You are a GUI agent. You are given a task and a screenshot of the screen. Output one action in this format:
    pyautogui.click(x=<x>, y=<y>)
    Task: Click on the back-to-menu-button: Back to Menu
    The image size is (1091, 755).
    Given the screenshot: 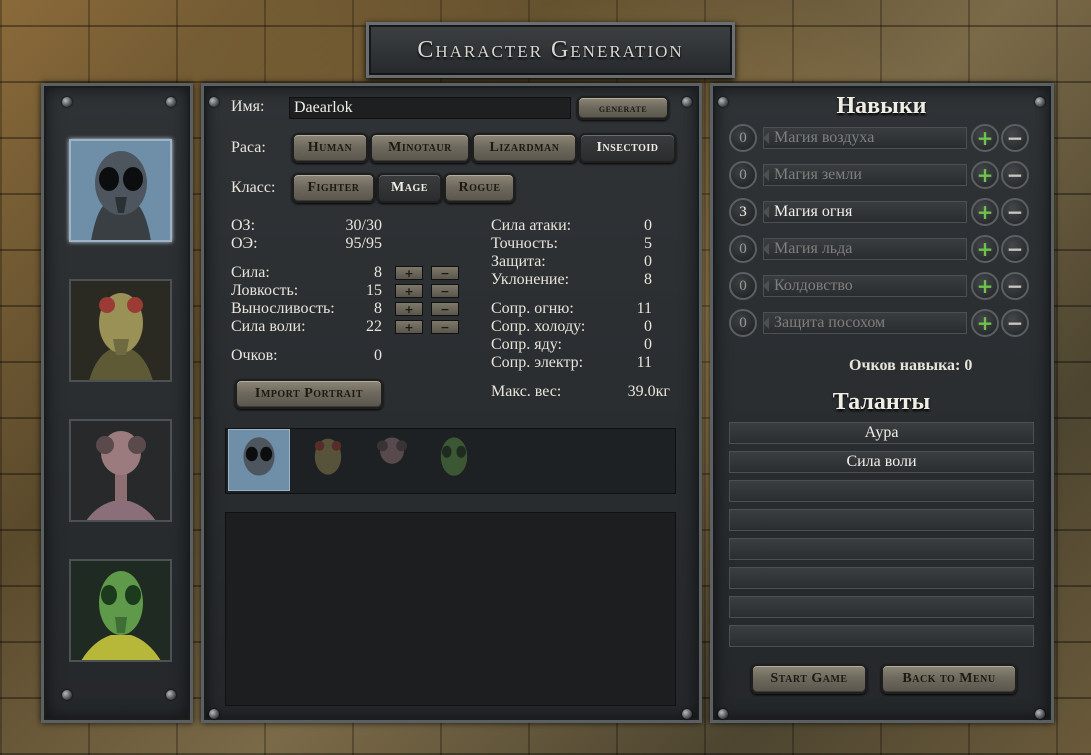 What is the action you would take?
    pyautogui.click(x=949, y=679)
    